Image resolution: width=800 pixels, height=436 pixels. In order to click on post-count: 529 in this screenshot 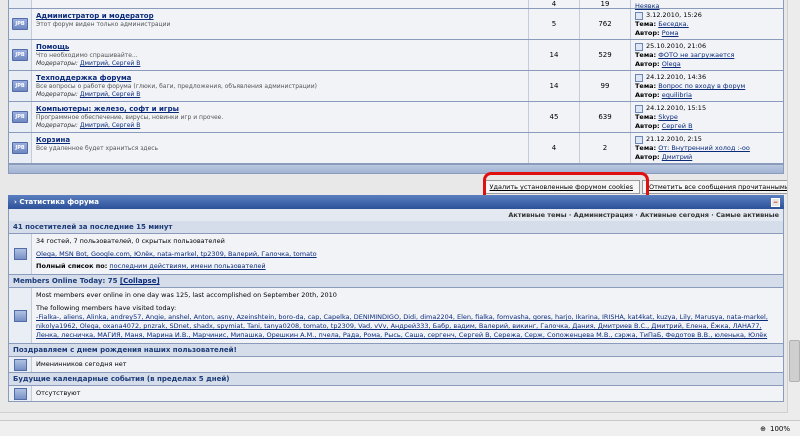, I will do `click(605, 55)`.